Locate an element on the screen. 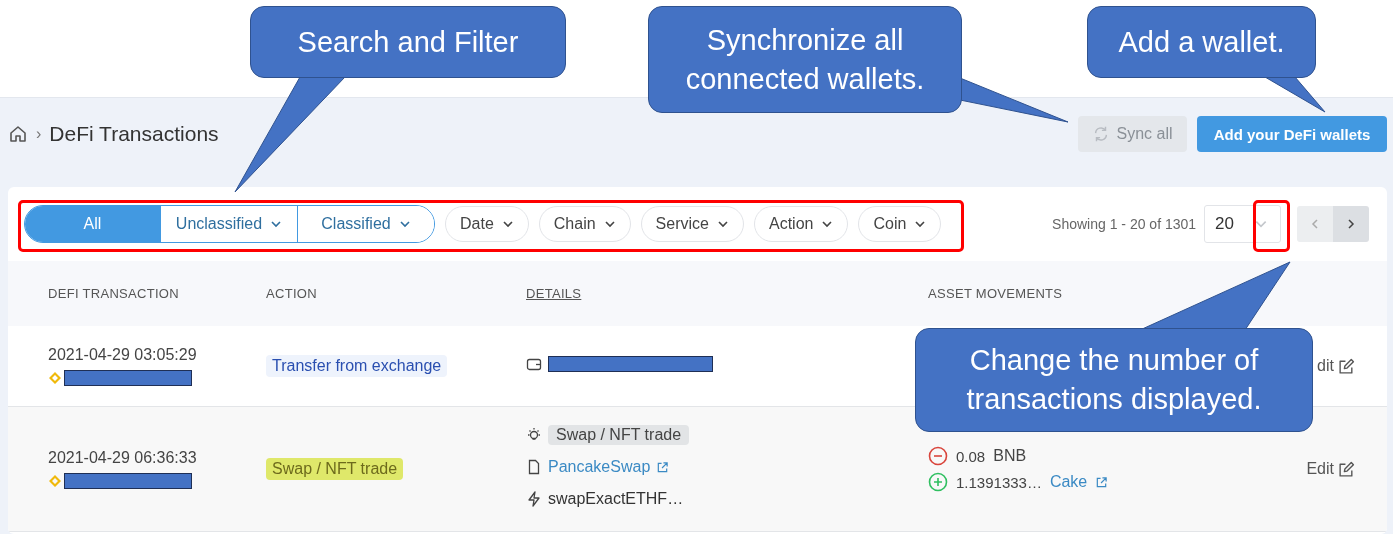 Image resolution: width=1393 pixels, height=534 pixels. category-tag: Swap / NFT trade is located at coordinates (619, 435).